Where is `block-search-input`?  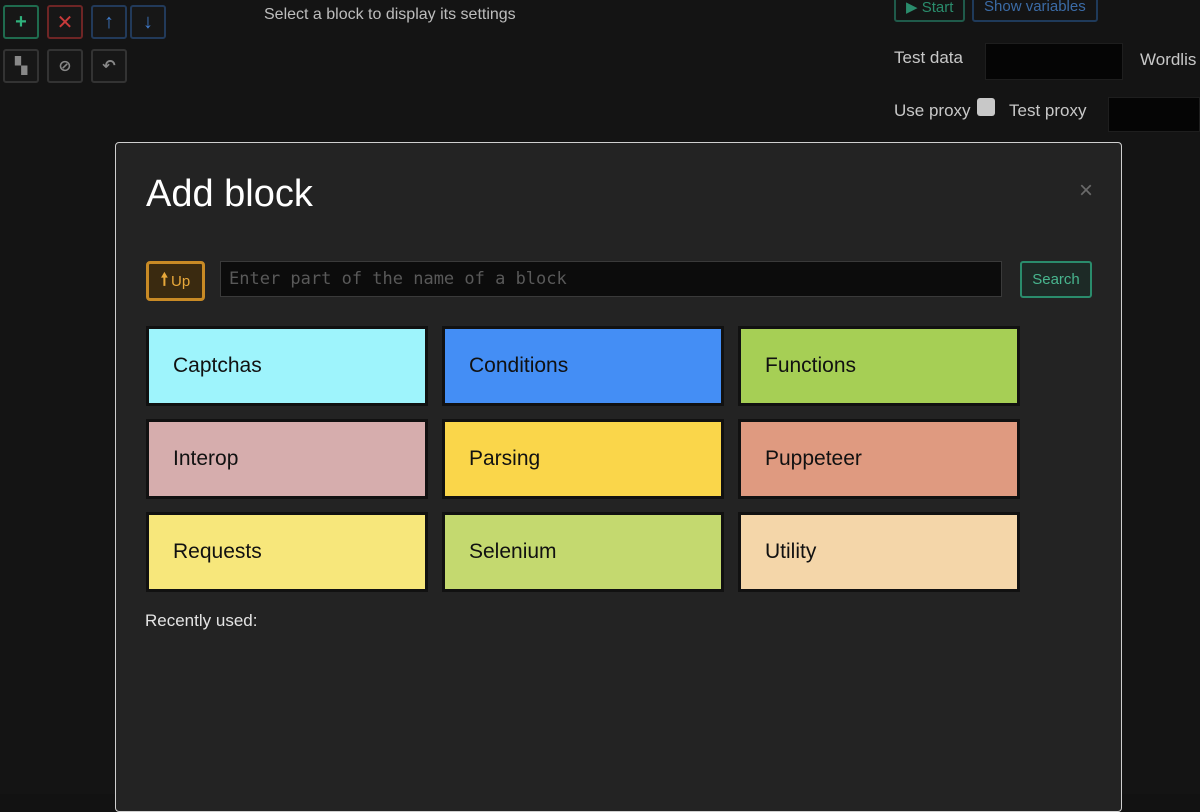
block-search-input is located at coordinates (611, 279).